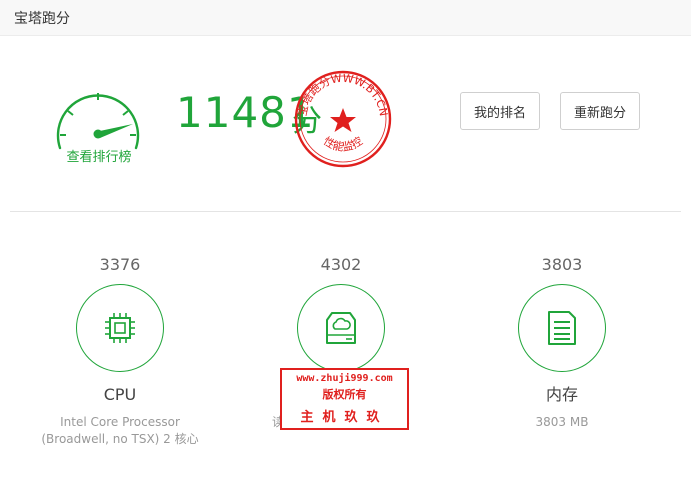  Describe the element at coordinates (500, 111) in the screenshot. I see `my-rank-button: 我的排名` at that location.